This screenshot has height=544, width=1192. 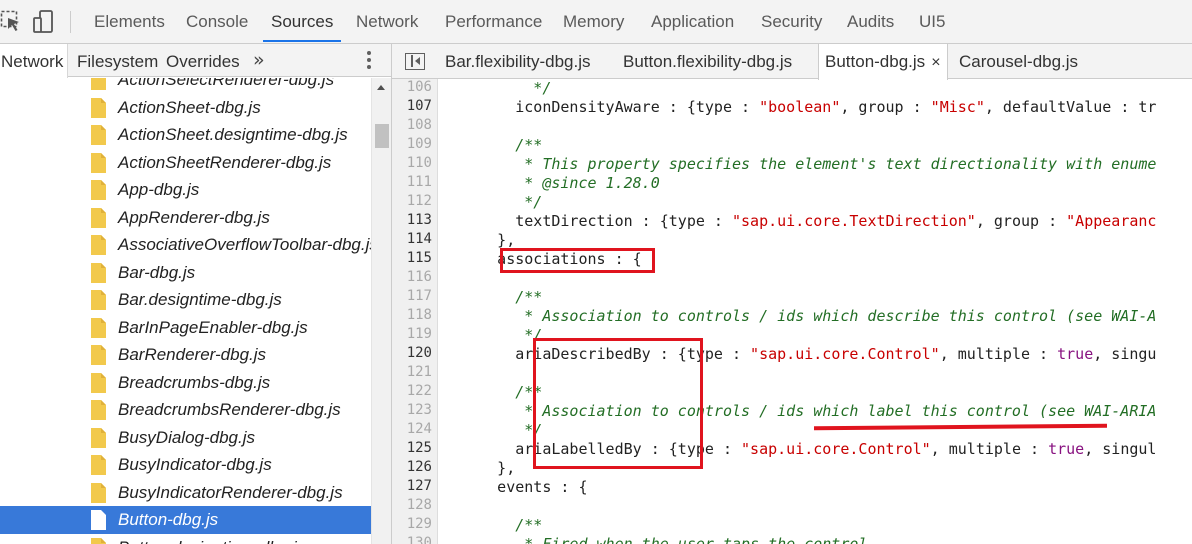 I want to click on file-item: Bar-dbg.js, so click(x=185, y=273).